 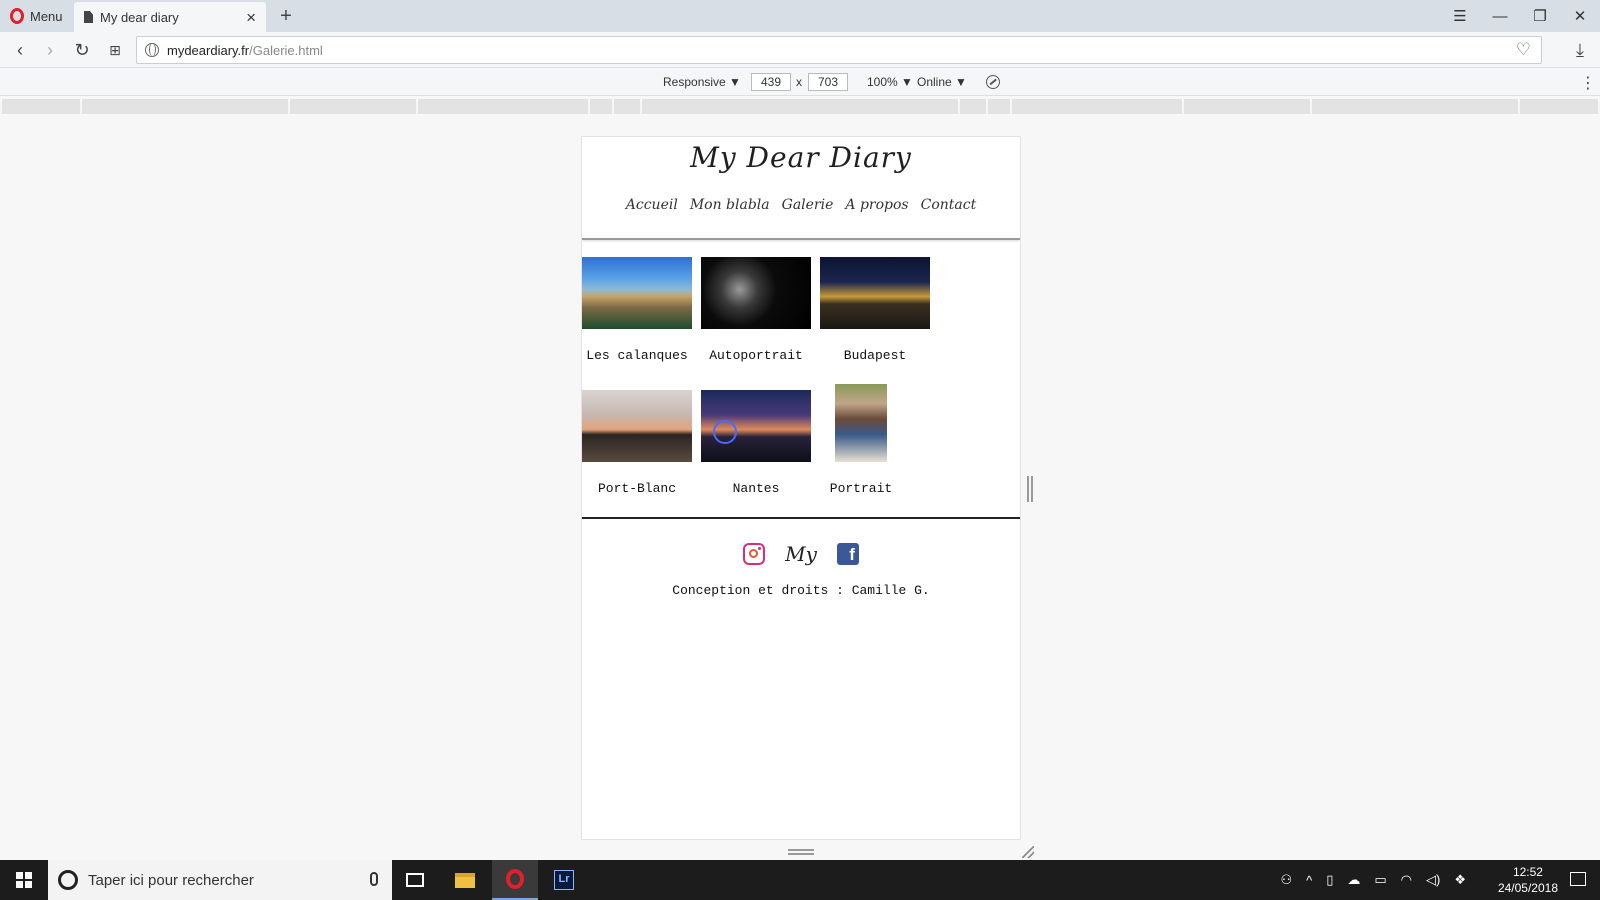 What do you see at coordinates (46, 16) in the screenshot?
I see `menu-label: Menu` at bounding box center [46, 16].